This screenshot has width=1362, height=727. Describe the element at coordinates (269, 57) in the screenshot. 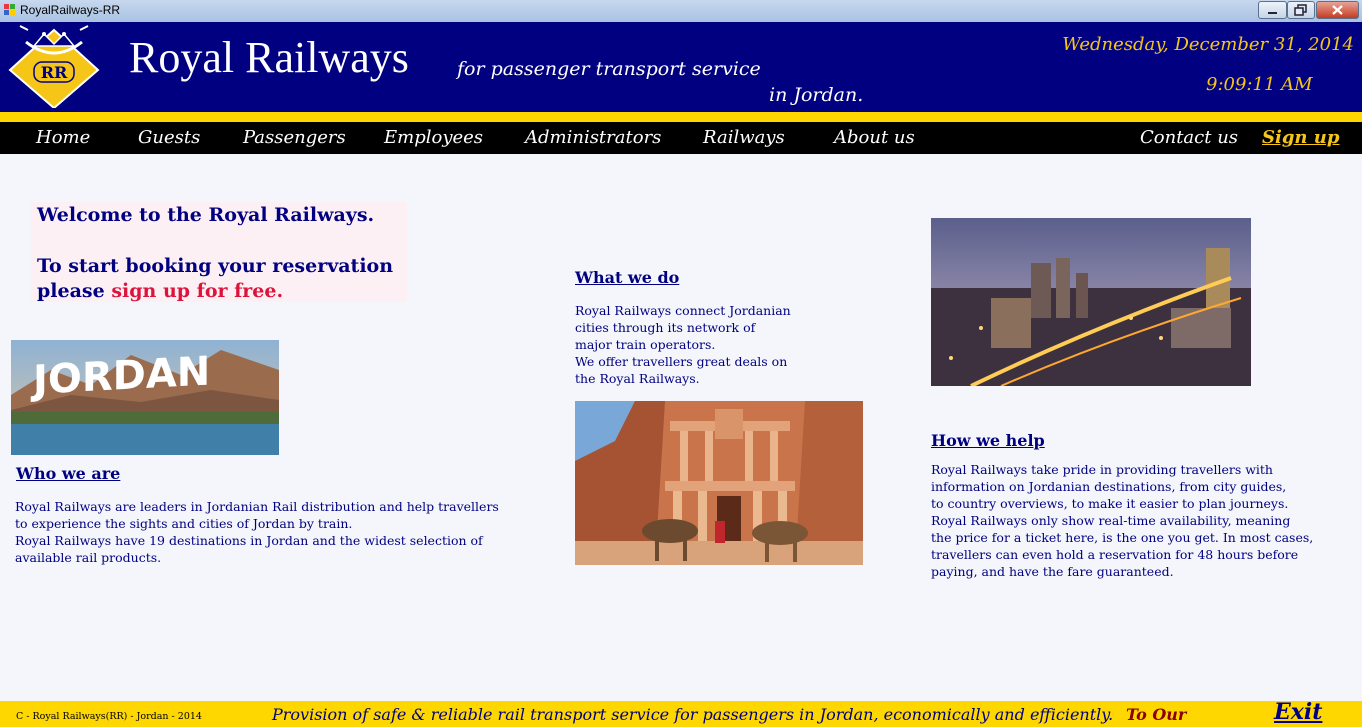

I see `brand-title: Royal Railways` at that location.